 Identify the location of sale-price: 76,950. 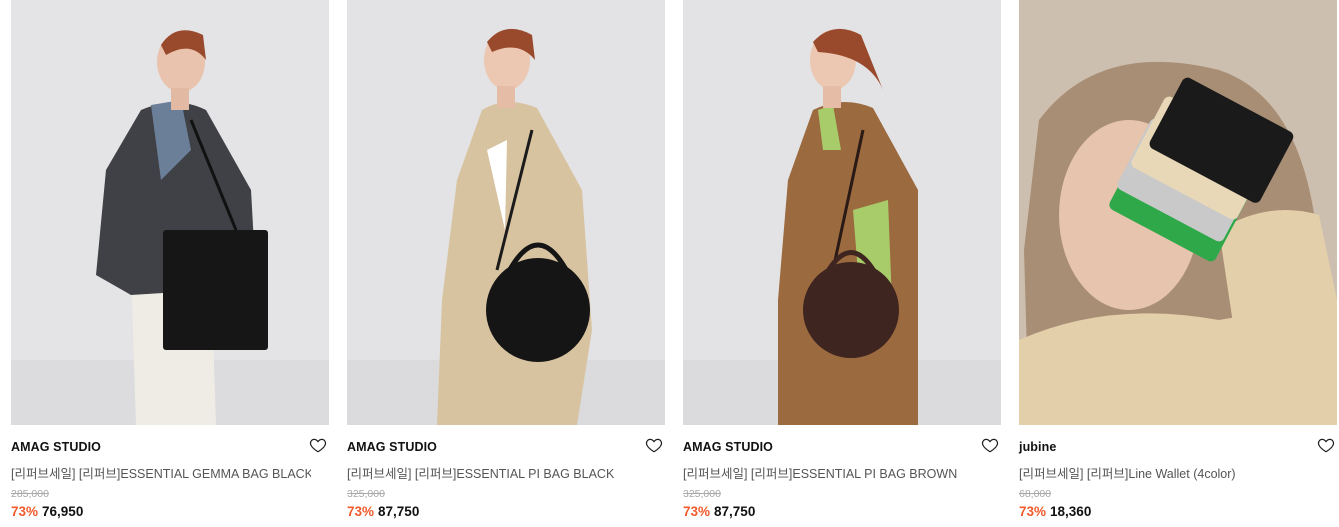
(63, 511).